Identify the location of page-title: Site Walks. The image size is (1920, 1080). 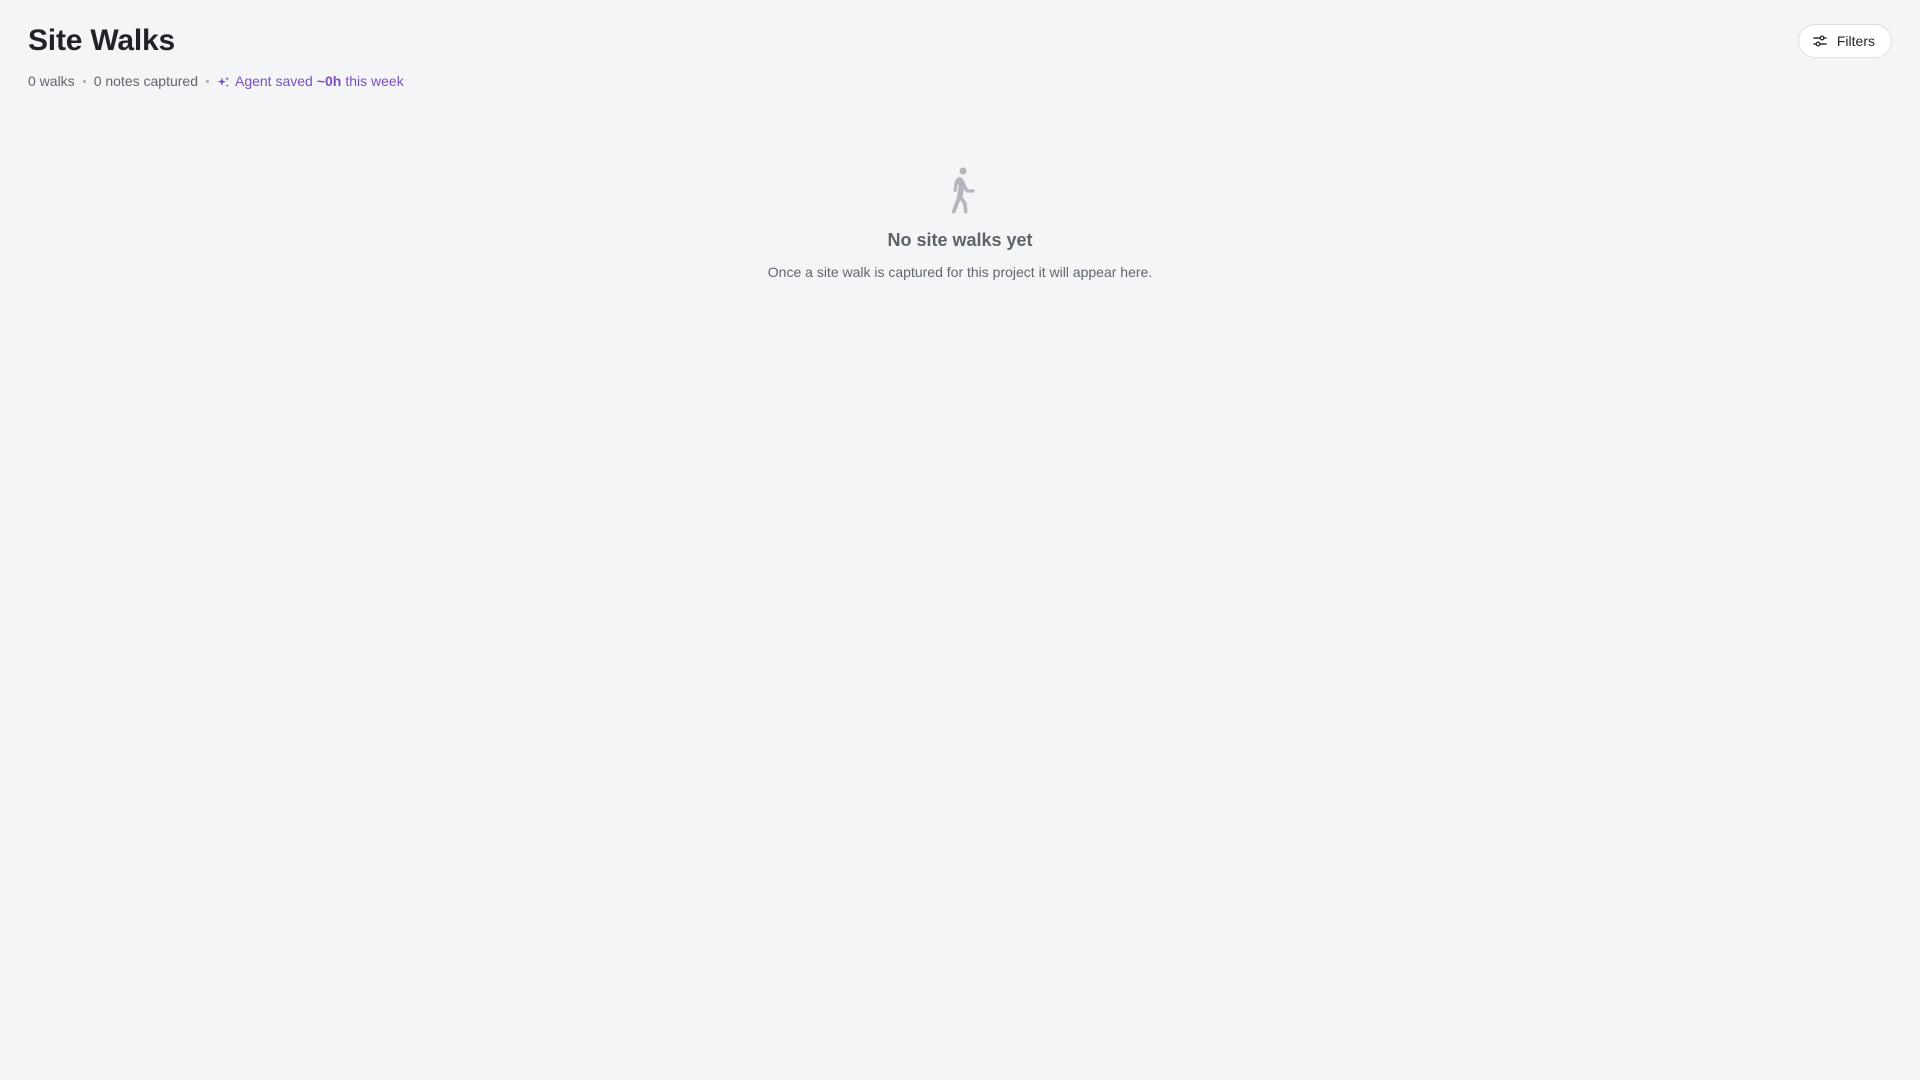
(101, 40).